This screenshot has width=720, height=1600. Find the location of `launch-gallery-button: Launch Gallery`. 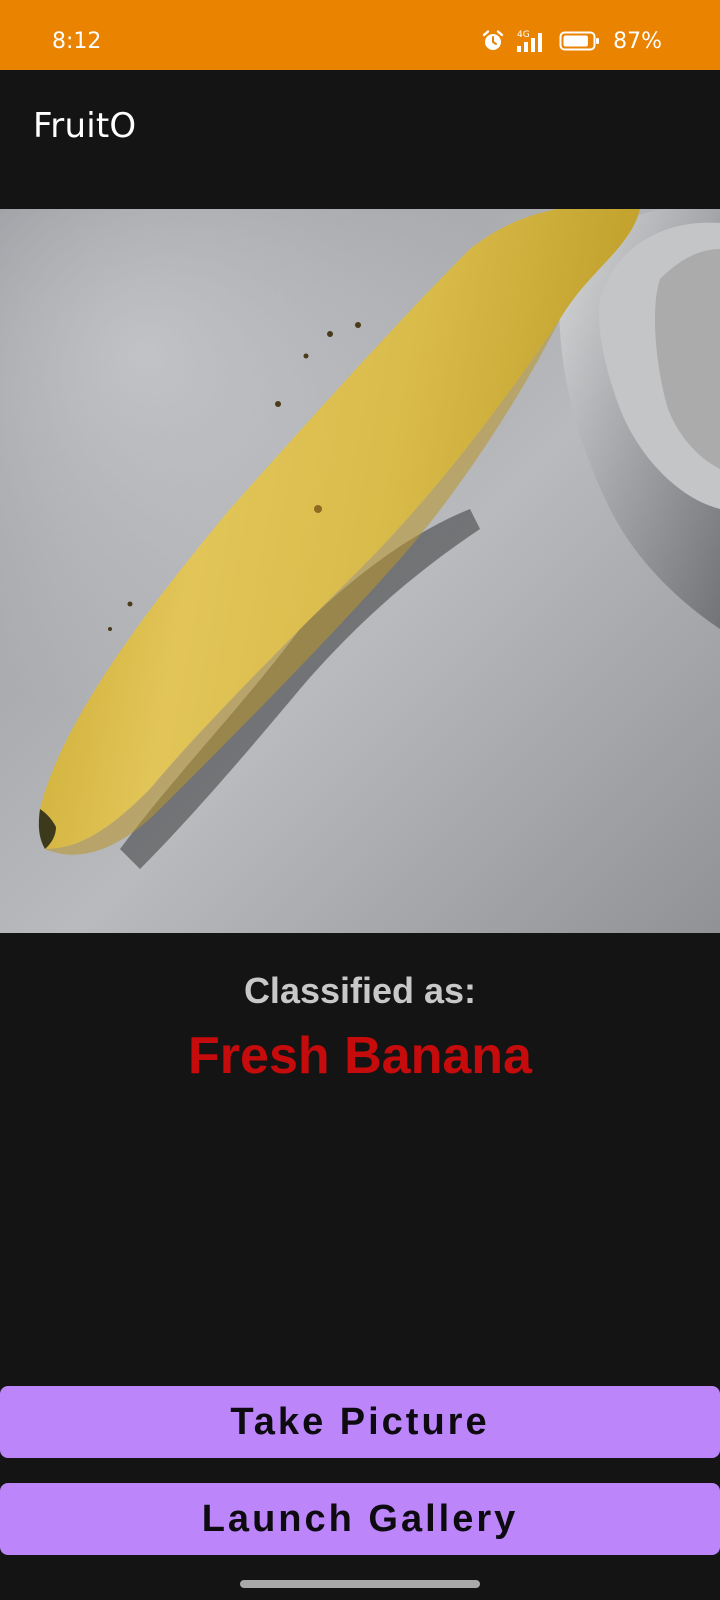

launch-gallery-button: Launch Gallery is located at coordinates (360, 1519).